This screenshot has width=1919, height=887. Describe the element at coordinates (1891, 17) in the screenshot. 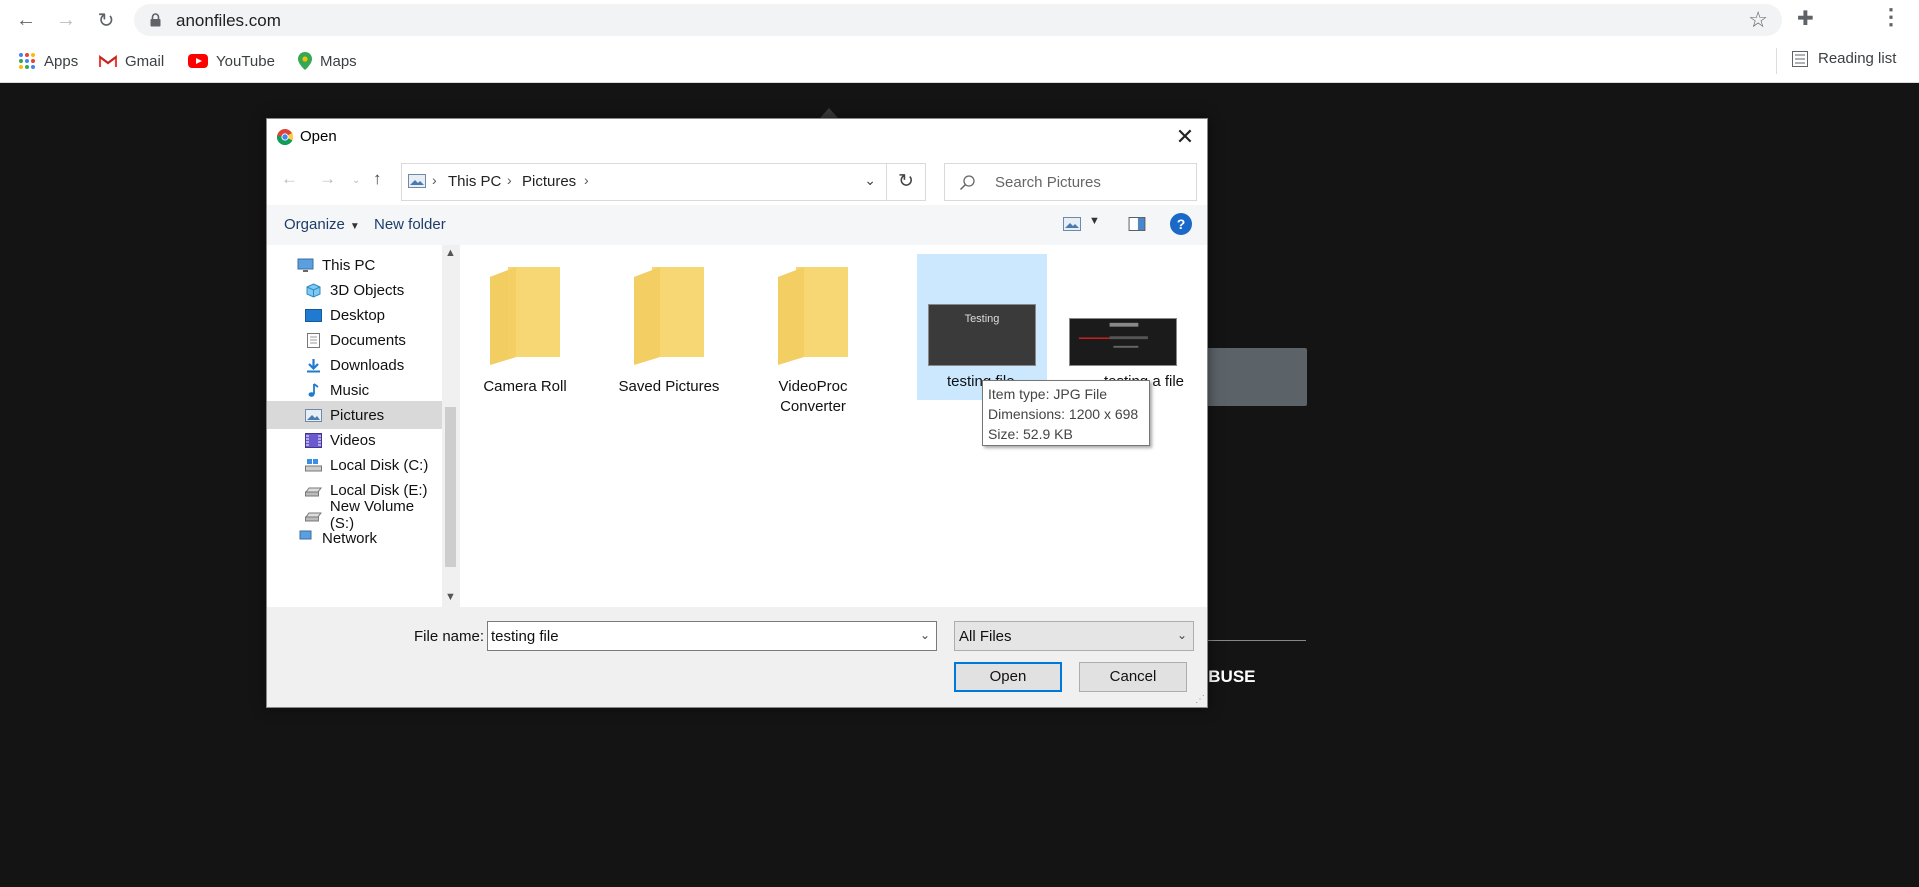

I see `menu-kebab-icon: ⋮` at that location.